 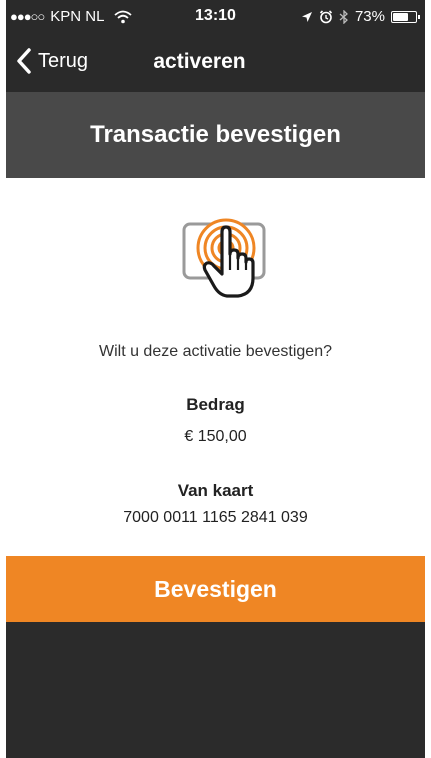 What do you see at coordinates (199, 61) in the screenshot?
I see `nav-title-text: activeren` at bounding box center [199, 61].